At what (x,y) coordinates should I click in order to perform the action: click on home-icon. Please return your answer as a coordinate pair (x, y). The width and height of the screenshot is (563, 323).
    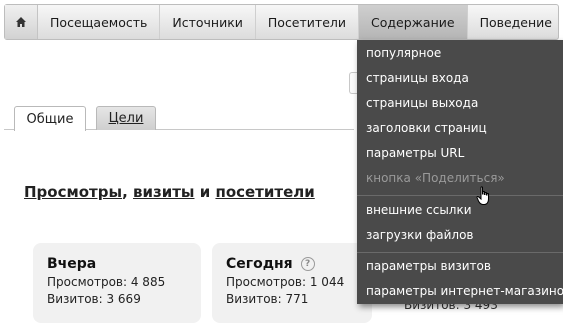
    Looking at the image, I should click on (21, 22).